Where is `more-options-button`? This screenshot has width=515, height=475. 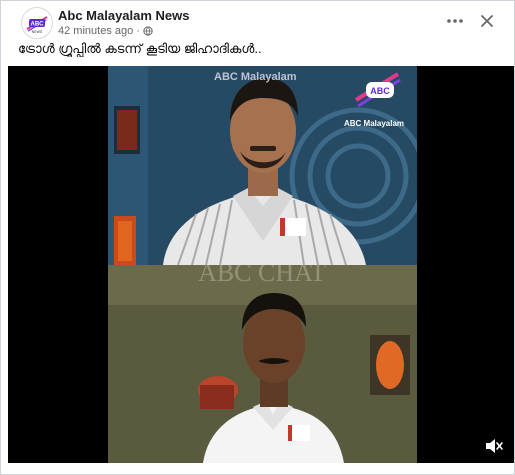
more-options-button is located at coordinates (455, 21).